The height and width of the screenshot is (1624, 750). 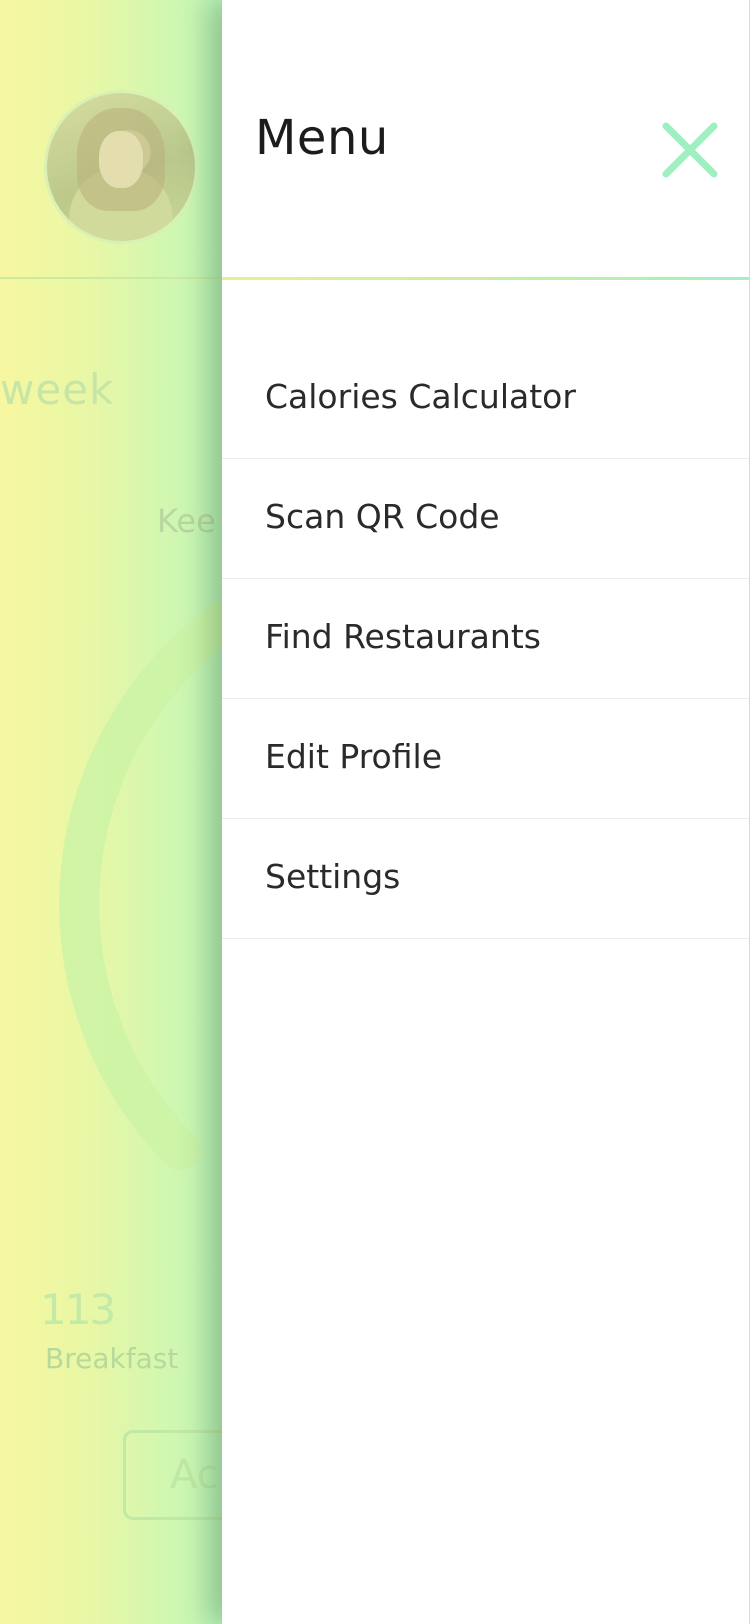 I want to click on menu-item-label: Find Restaurants, so click(x=403, y=636).